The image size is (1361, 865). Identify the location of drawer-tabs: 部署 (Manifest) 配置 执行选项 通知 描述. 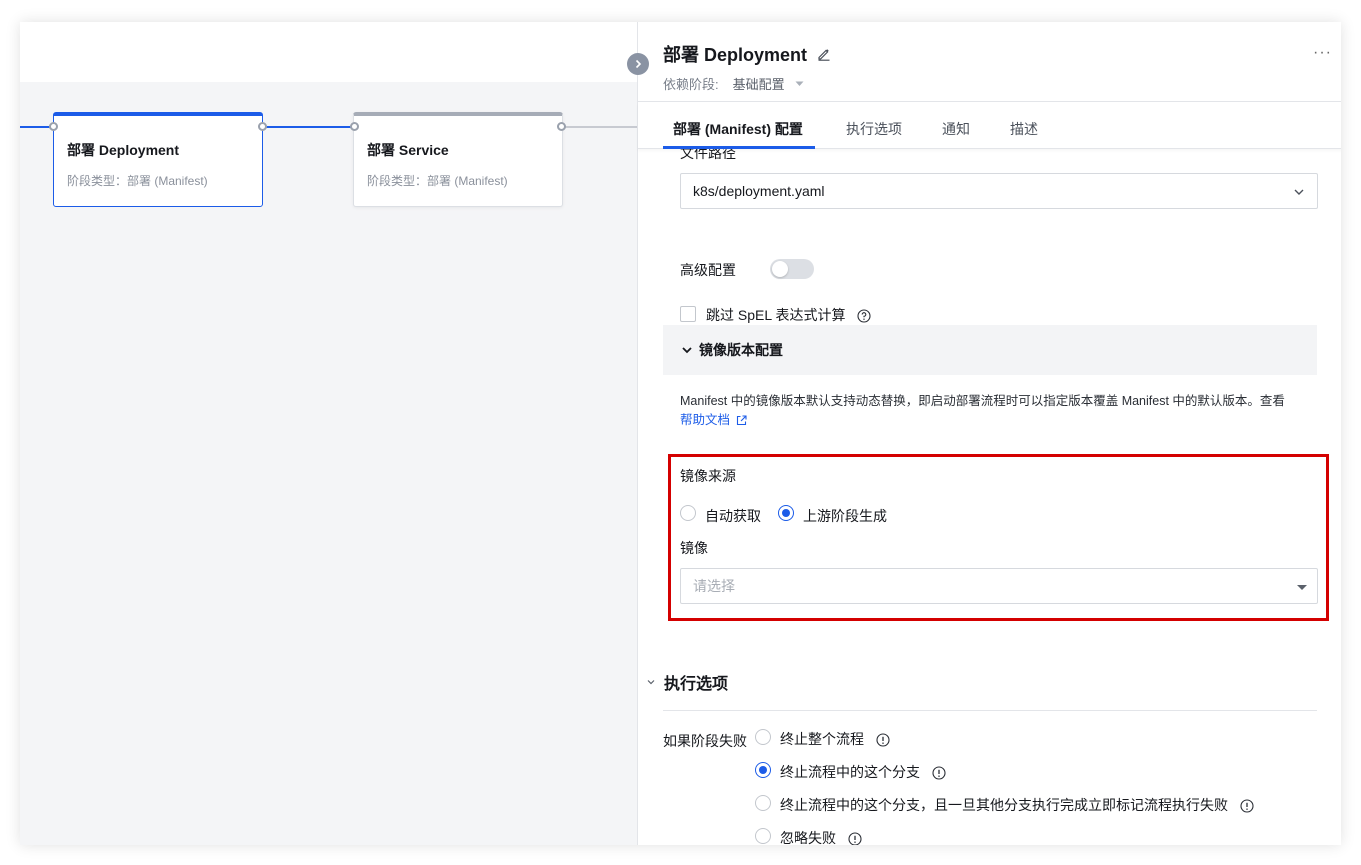
(989, 126).